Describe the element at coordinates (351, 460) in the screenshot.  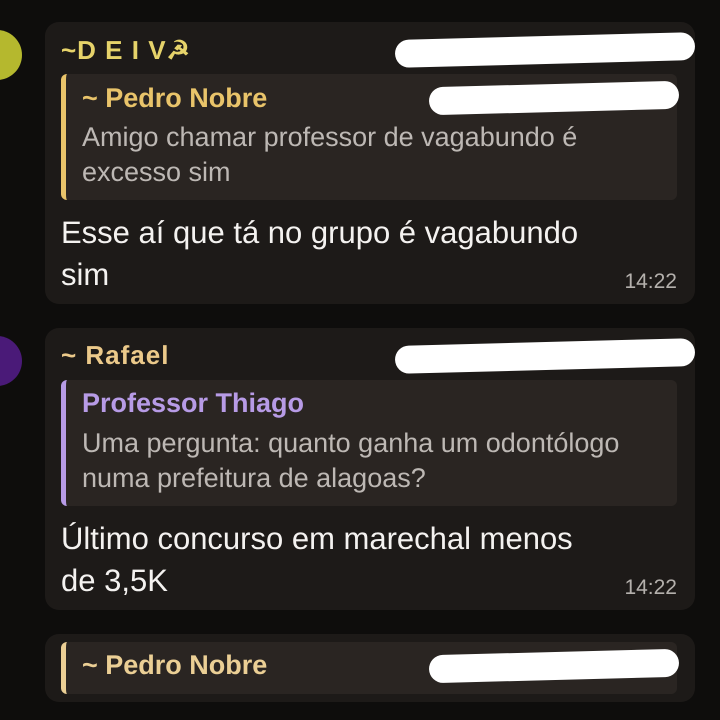
I see `quoted-text: Uma pergunta: quanto ganha um odontólogo numa prefeitura de alagoas?` at that location.